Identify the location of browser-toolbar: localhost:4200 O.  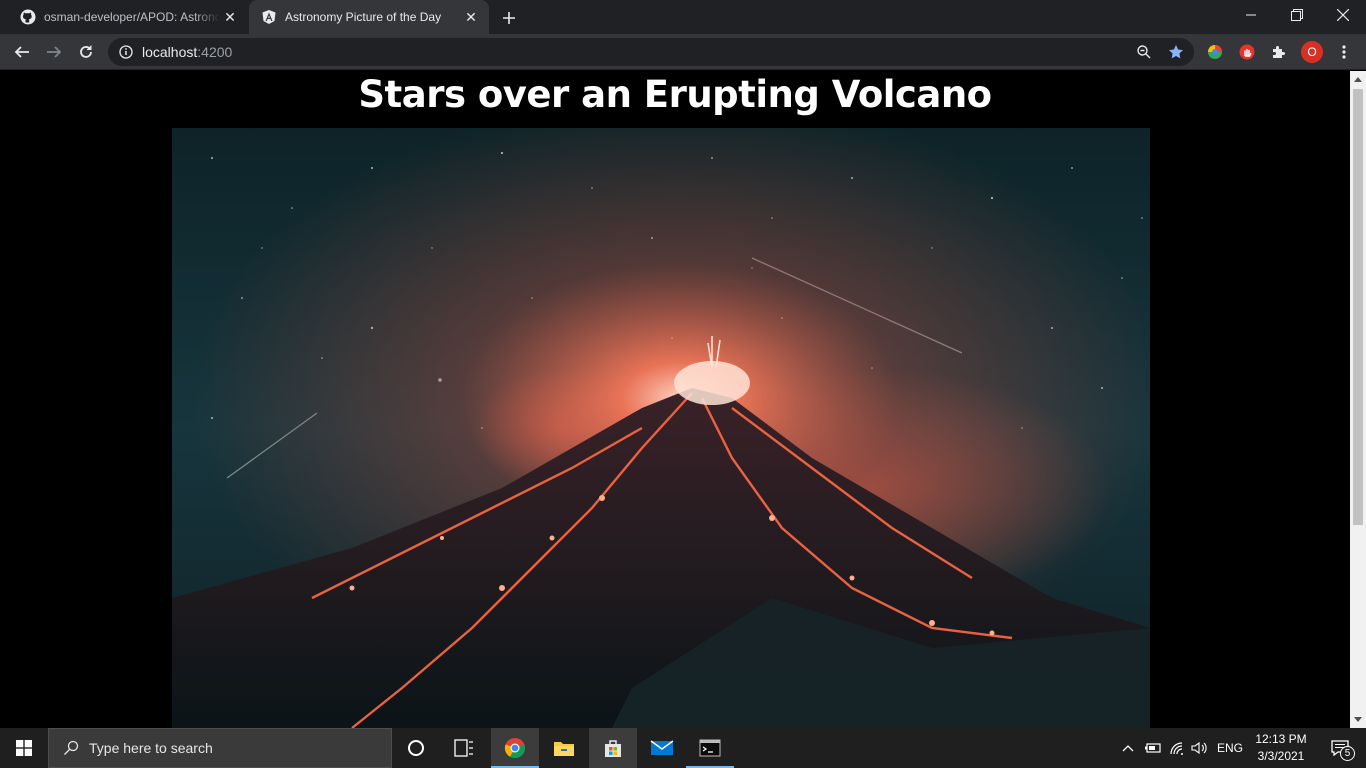
(683, 52).